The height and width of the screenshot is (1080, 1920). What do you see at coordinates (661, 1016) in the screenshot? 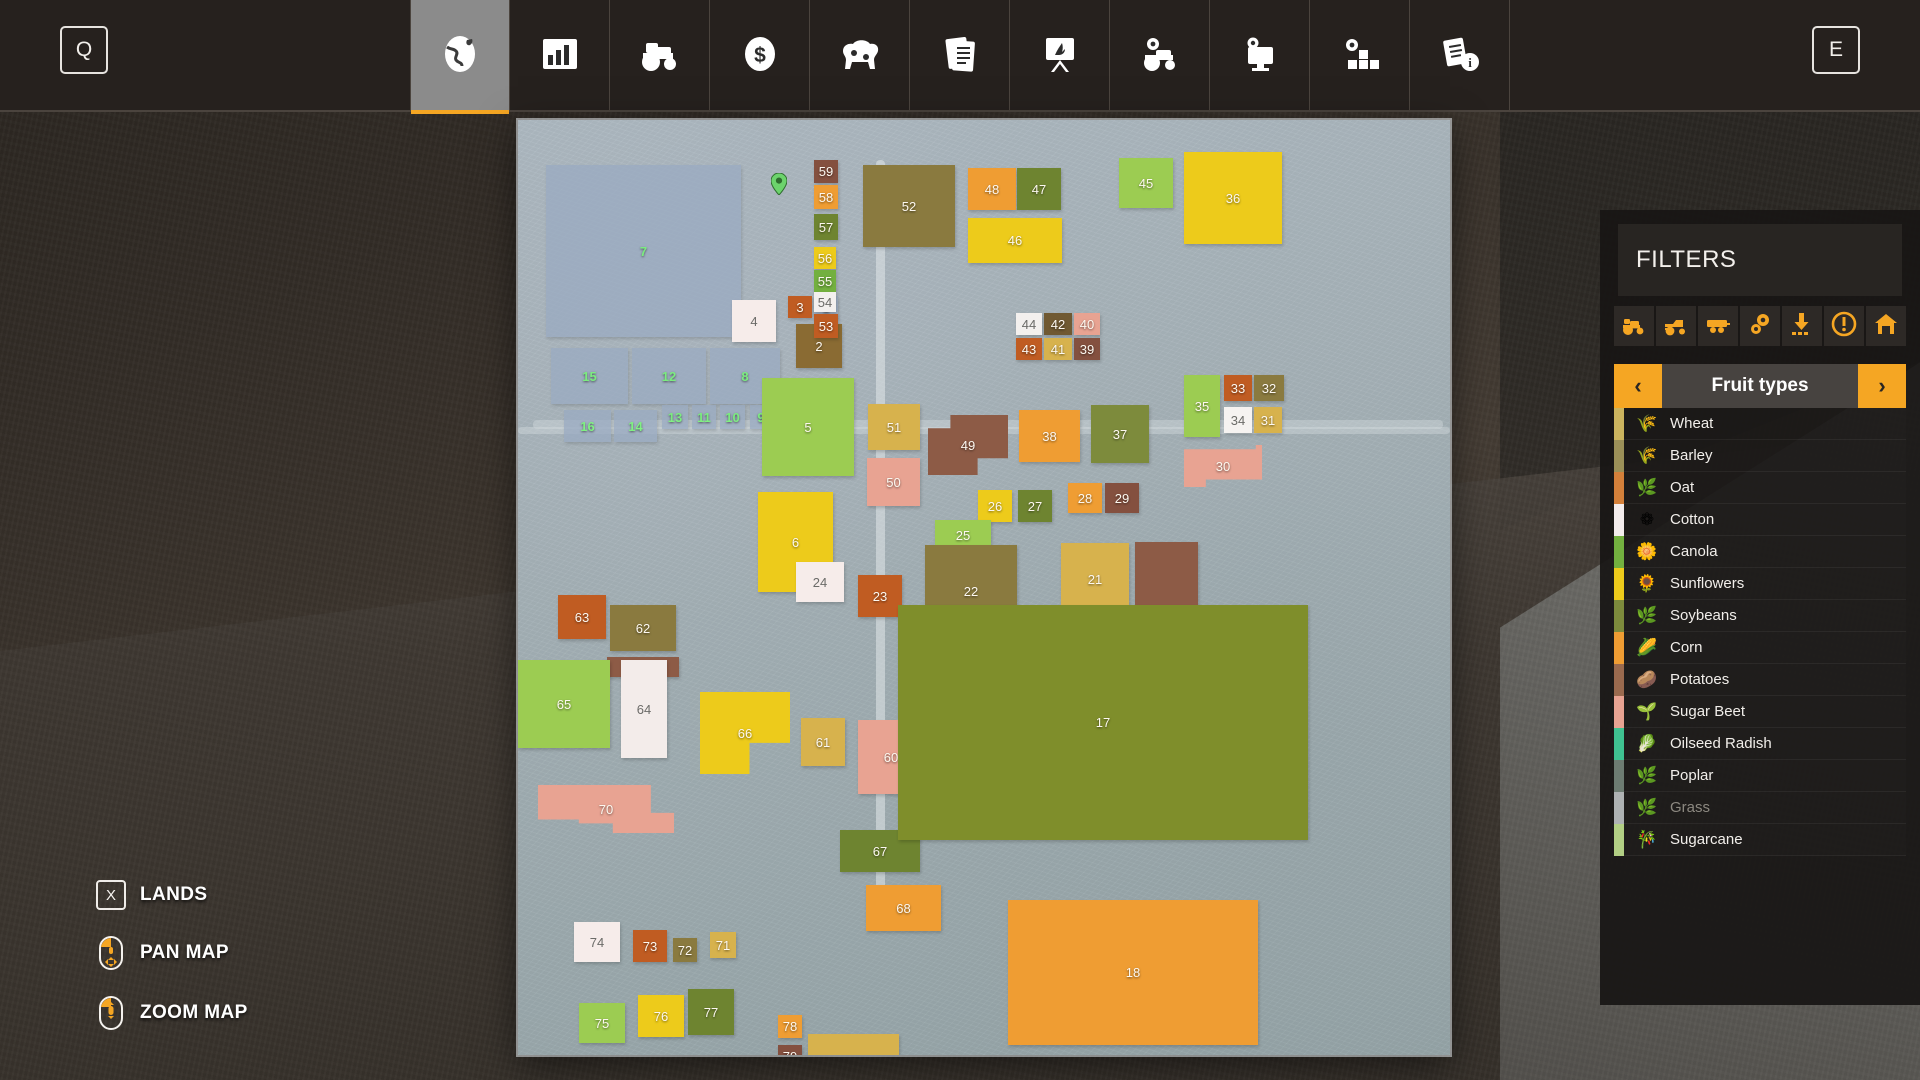
I see `map-field: 76` at bounding box center [661, 1016].